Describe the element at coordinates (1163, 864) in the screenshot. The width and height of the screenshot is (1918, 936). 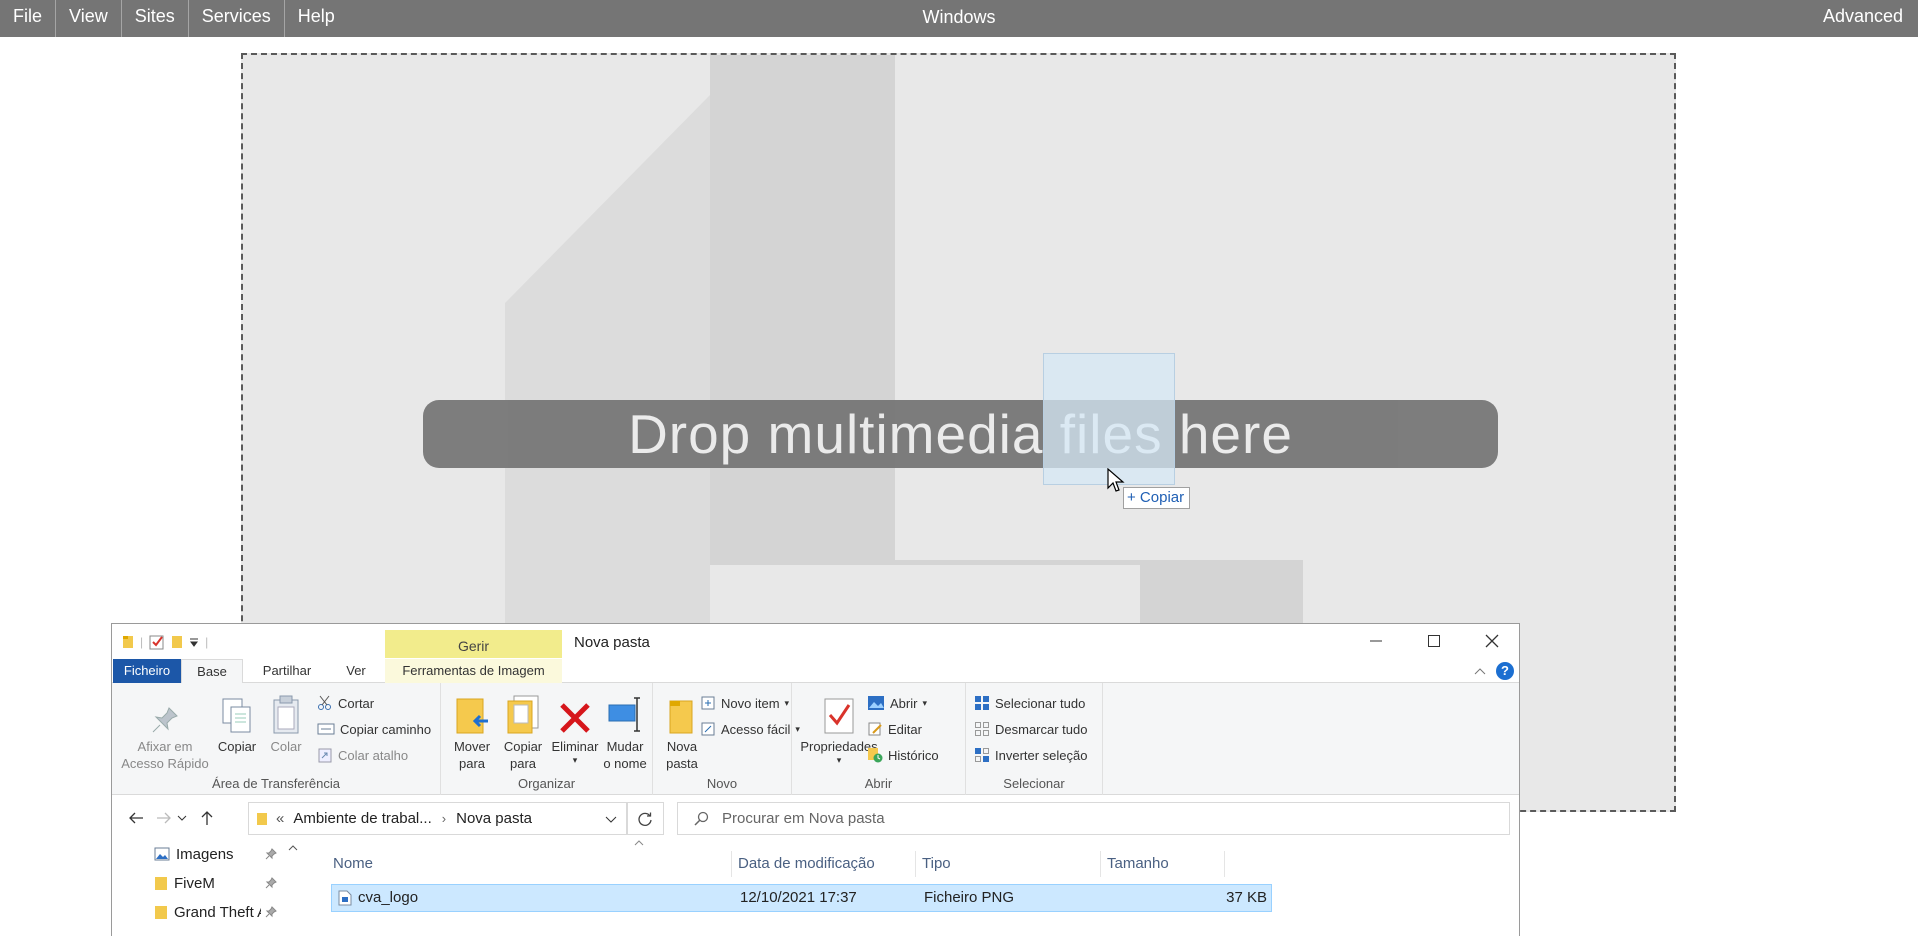
I see `column-header-size: Tamanho` at that location.